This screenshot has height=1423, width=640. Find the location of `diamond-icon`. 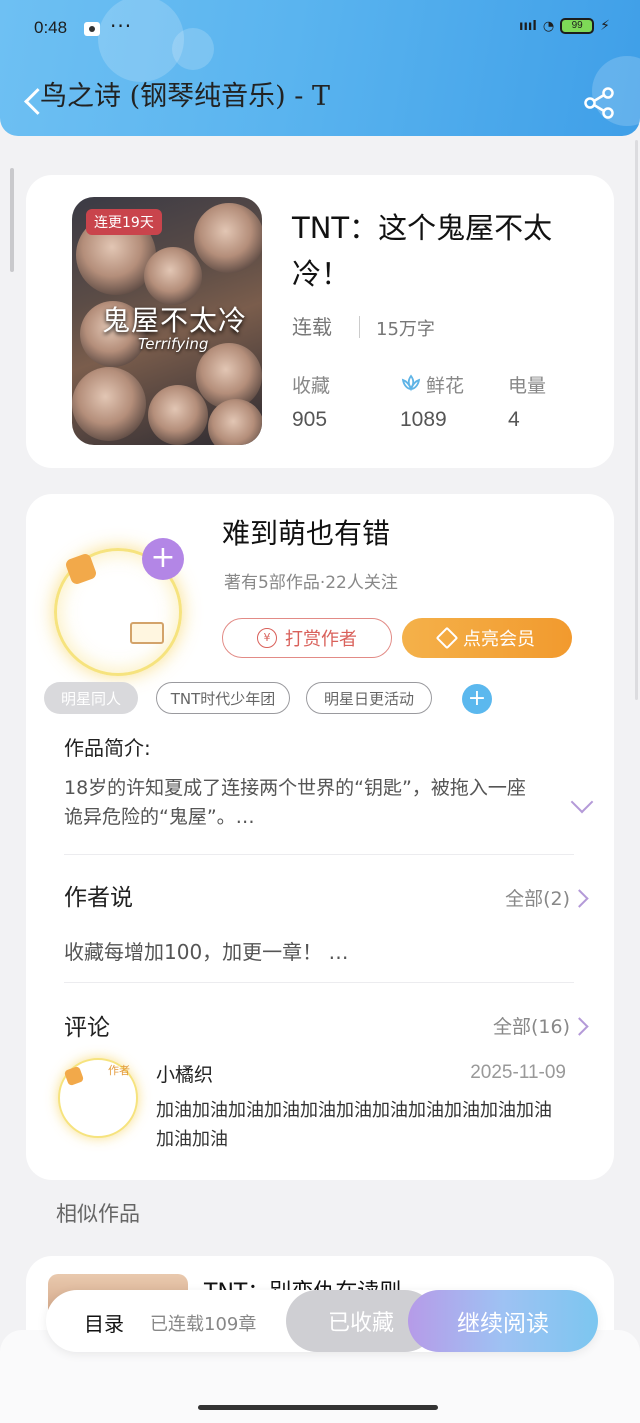

diamond-icon is located at coordinates (447, 638).